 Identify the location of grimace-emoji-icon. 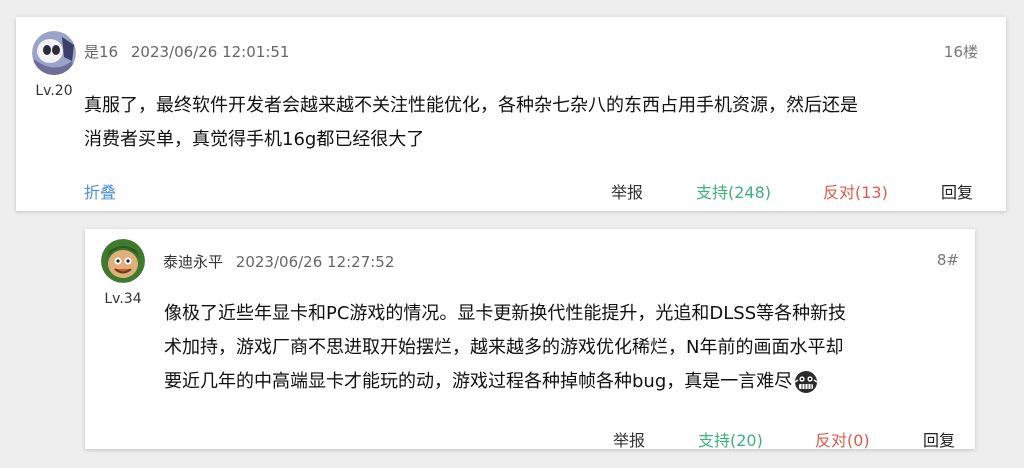
(806, 382).